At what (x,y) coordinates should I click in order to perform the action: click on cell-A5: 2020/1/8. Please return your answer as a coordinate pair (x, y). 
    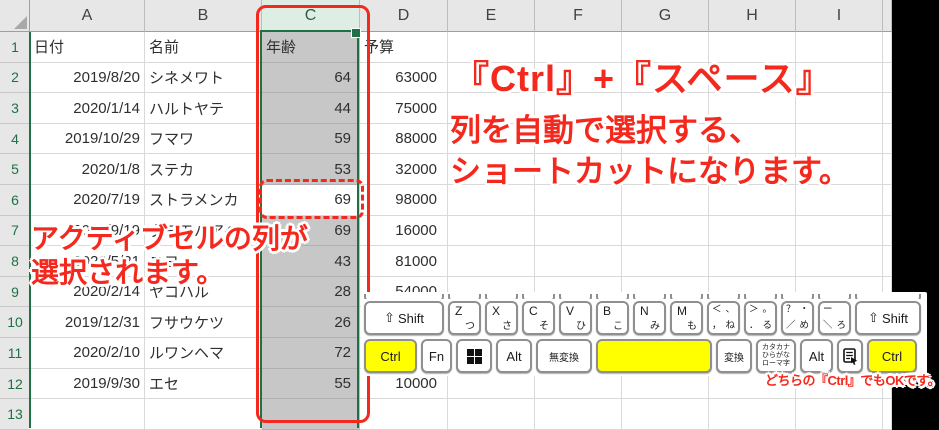
    Looking at the image, I should click on (87, 170).